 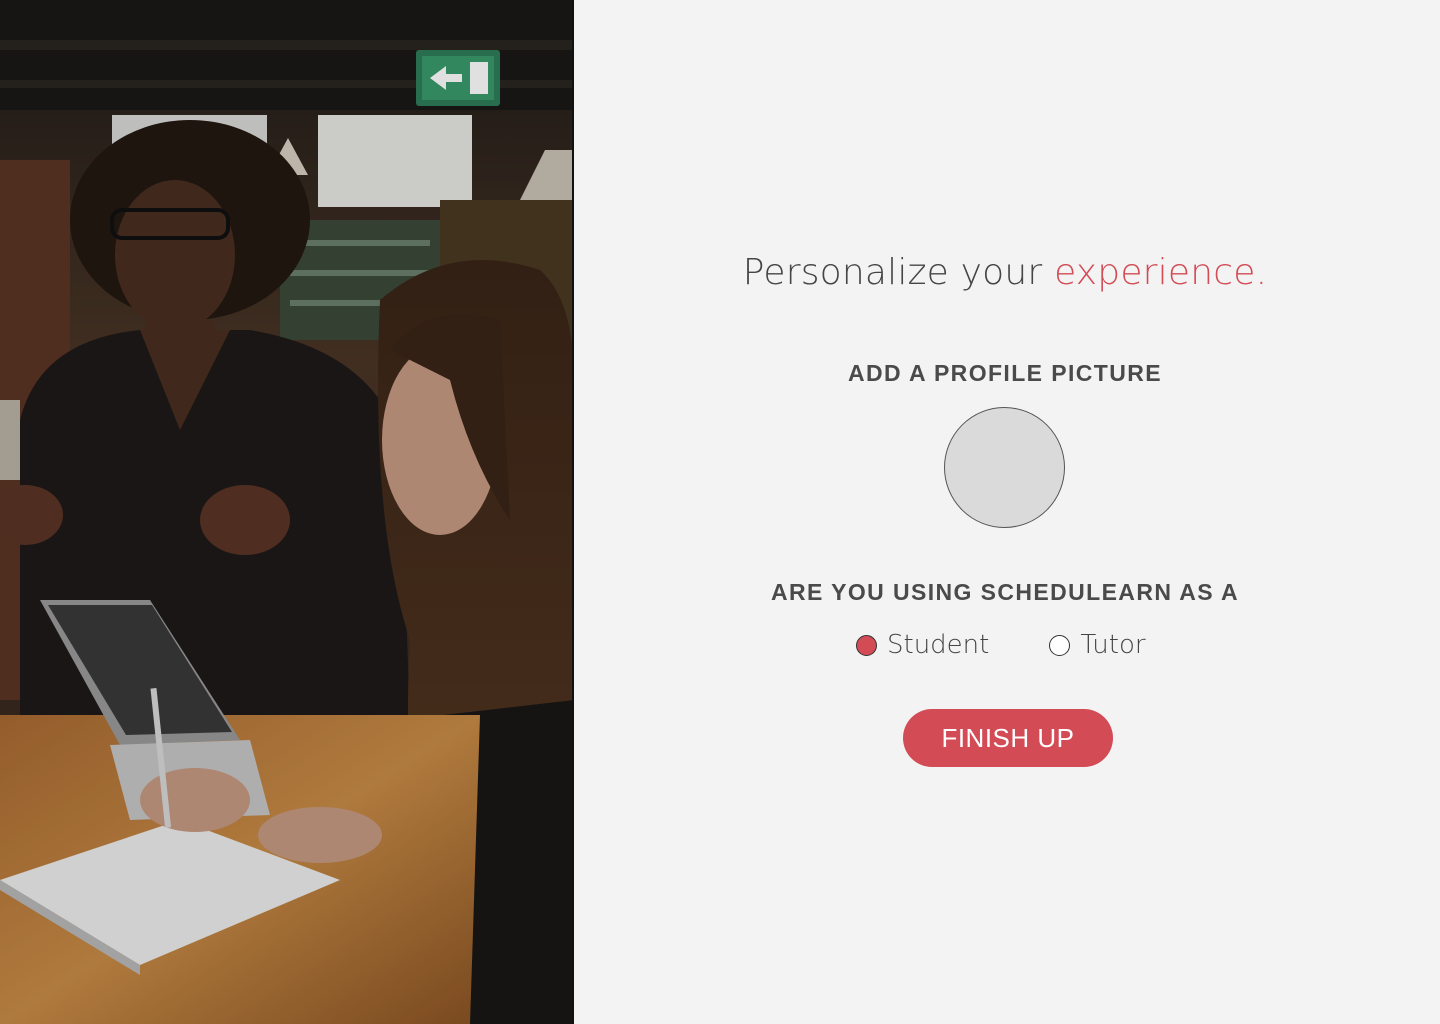 I want to click on profile-picture-upload, so click(x=1004, y=467).